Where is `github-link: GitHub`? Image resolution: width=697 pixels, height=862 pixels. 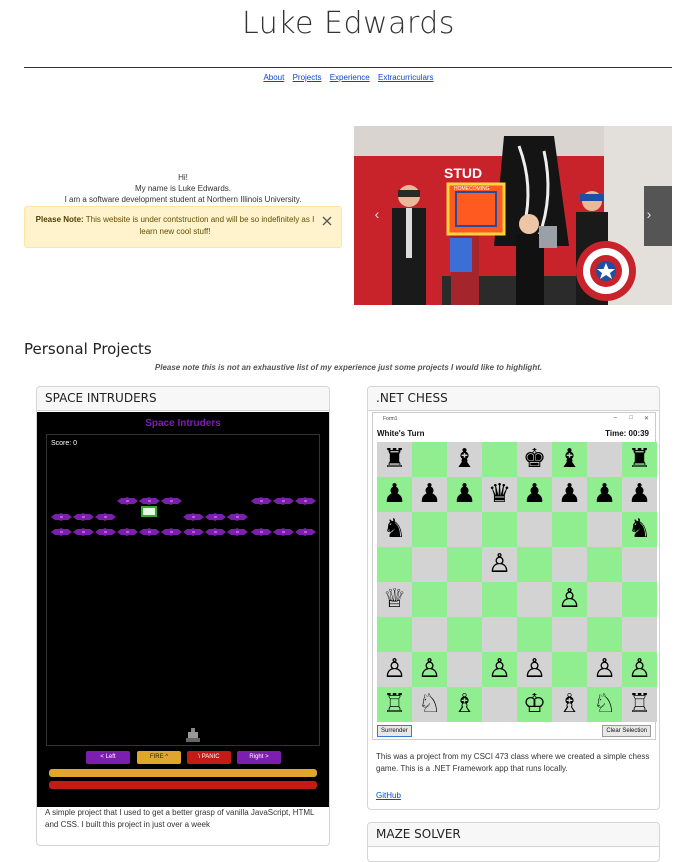
github-link: GitHub is located at coordinates (388, 795).